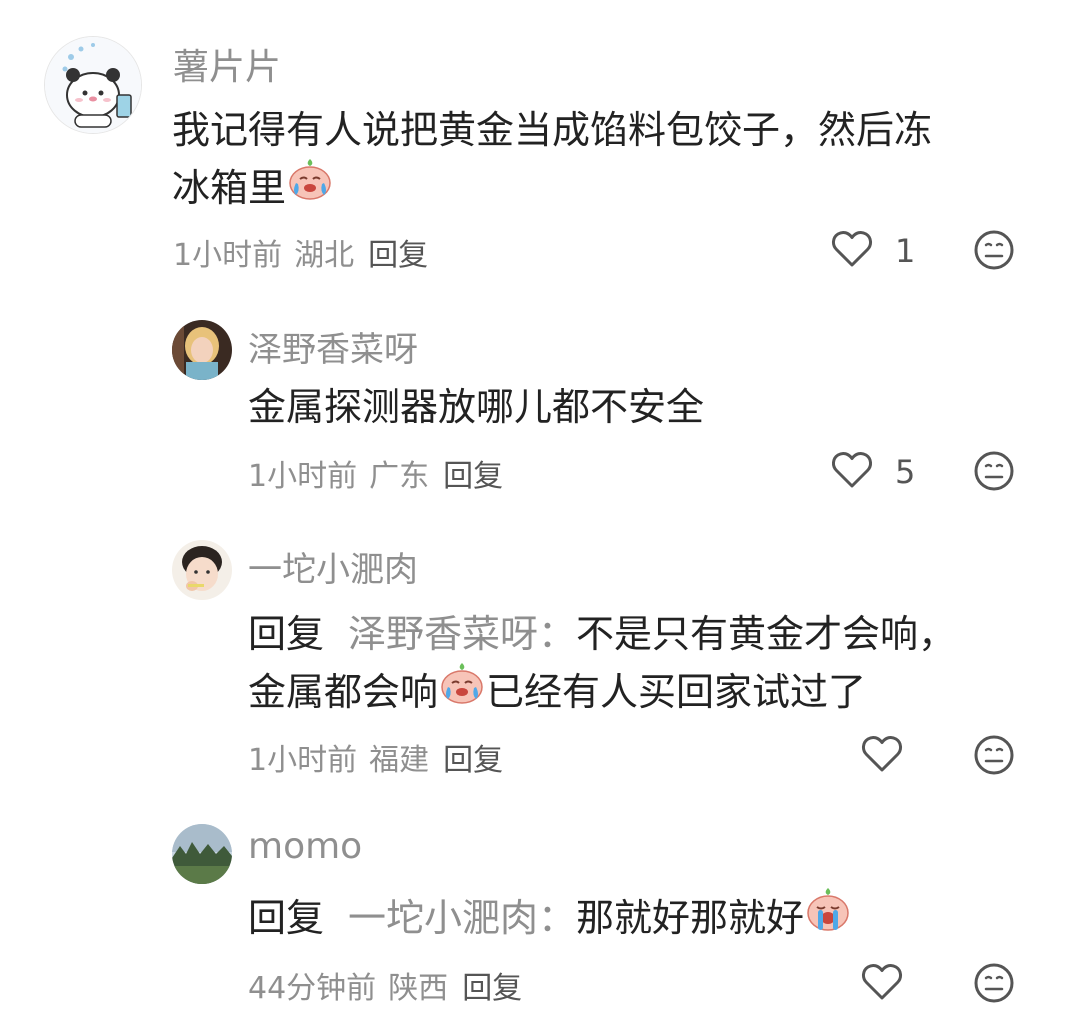 Image resolution: width=1079 pixels, height=1032 pixels. I want to click on like-button: 5, so click(873, 472).